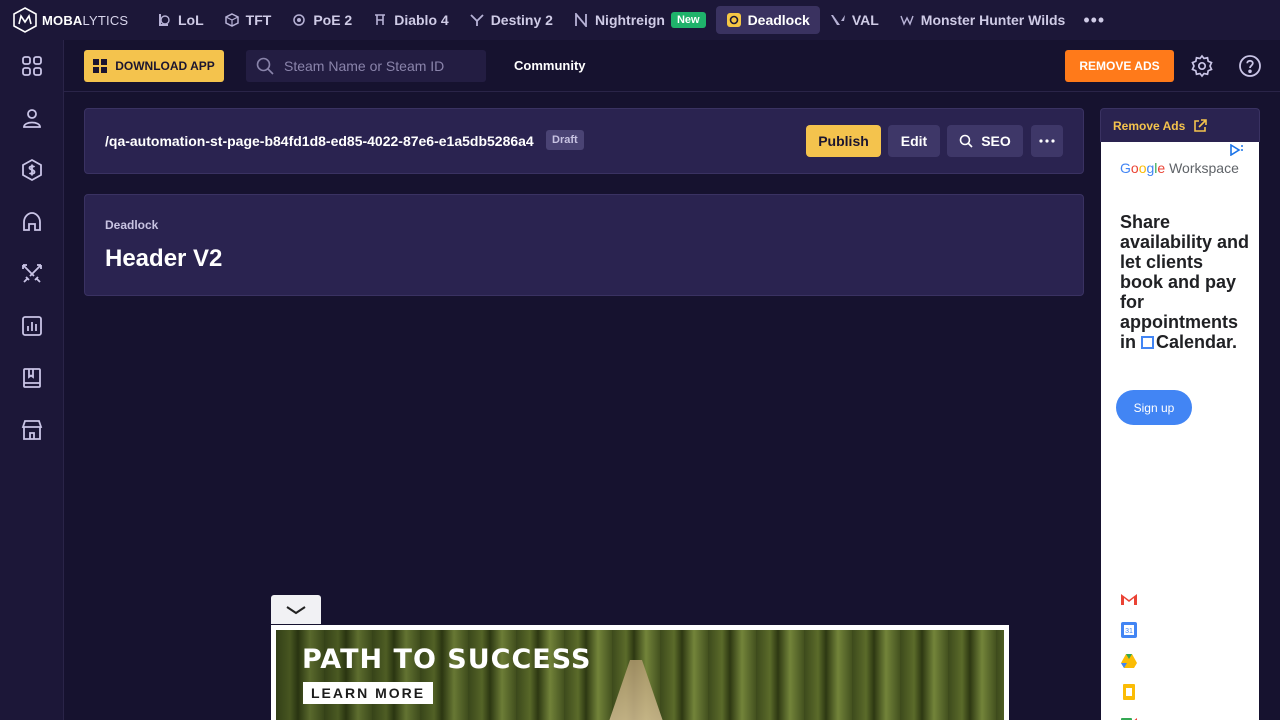 The width and height of the screenshot is (1280, 720). I want to click on swords-icon, so click(32, 274).